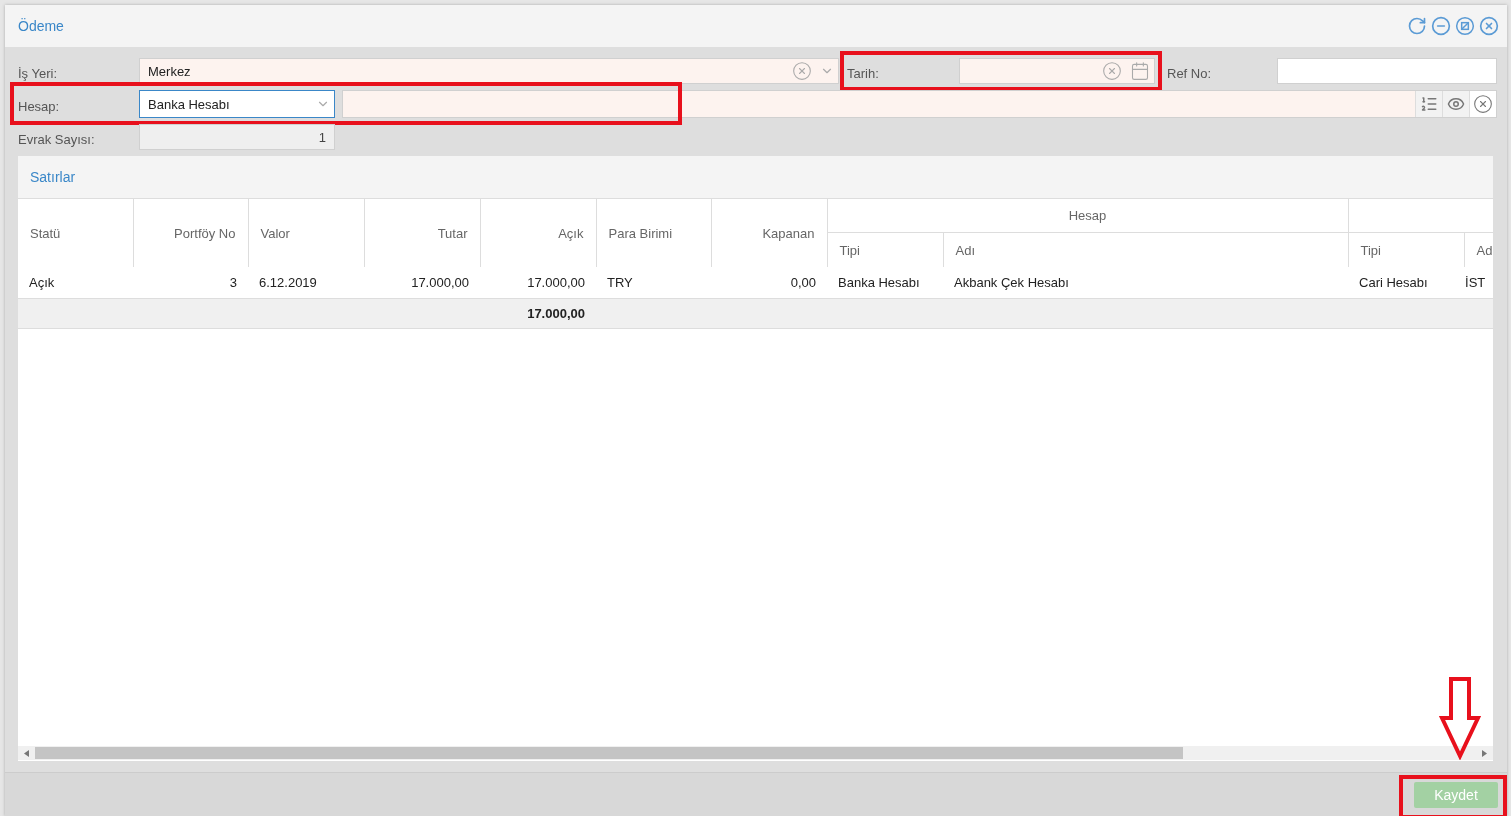 This screenshot has width=1511, height=816. I want to click on column-header: Tutar, so click(422, 233).